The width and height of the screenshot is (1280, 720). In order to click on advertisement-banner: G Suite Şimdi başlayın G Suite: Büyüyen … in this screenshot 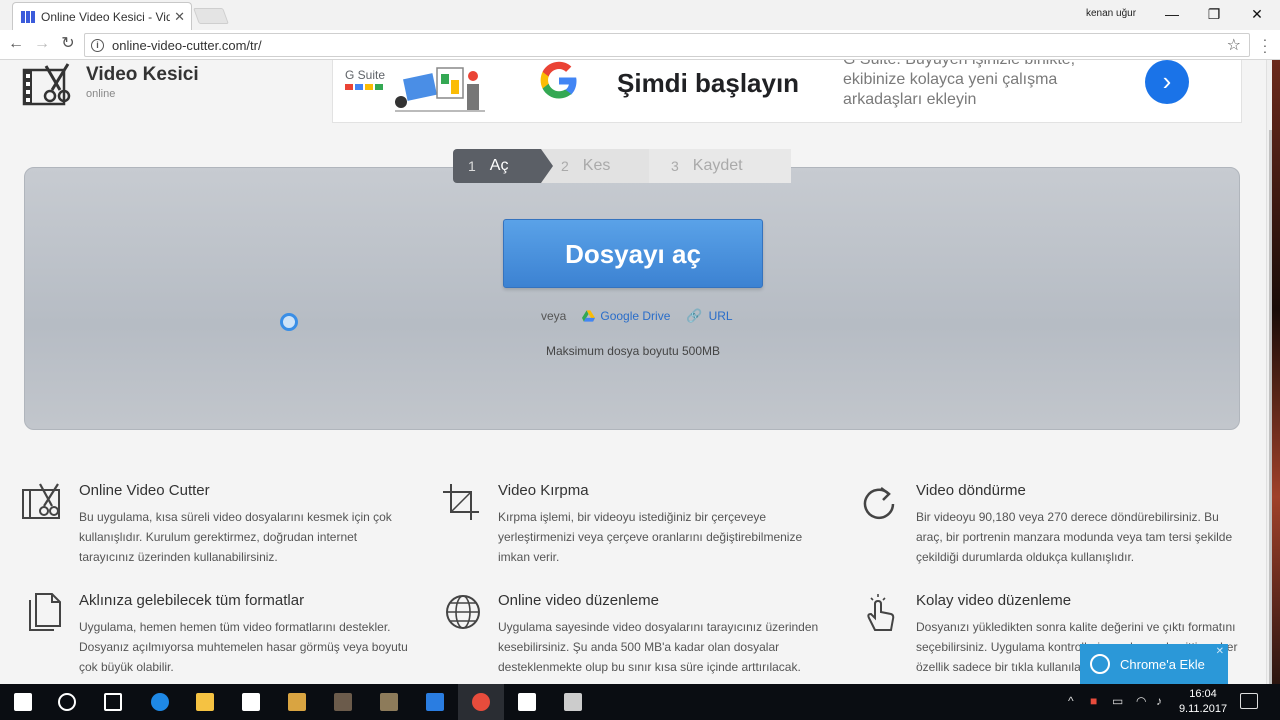, I will do `click(787, 91)`.